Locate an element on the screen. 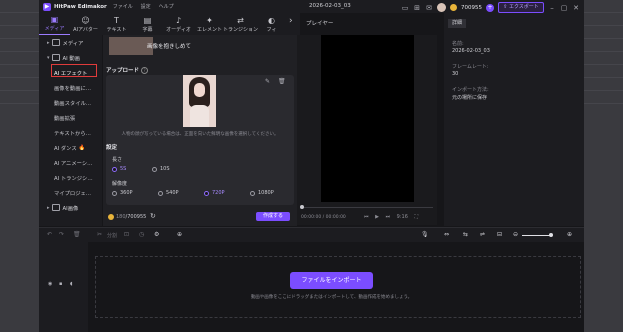 The image size is (623, 332). resolution-option-720p: 720P is located at coordinates (214, 193).